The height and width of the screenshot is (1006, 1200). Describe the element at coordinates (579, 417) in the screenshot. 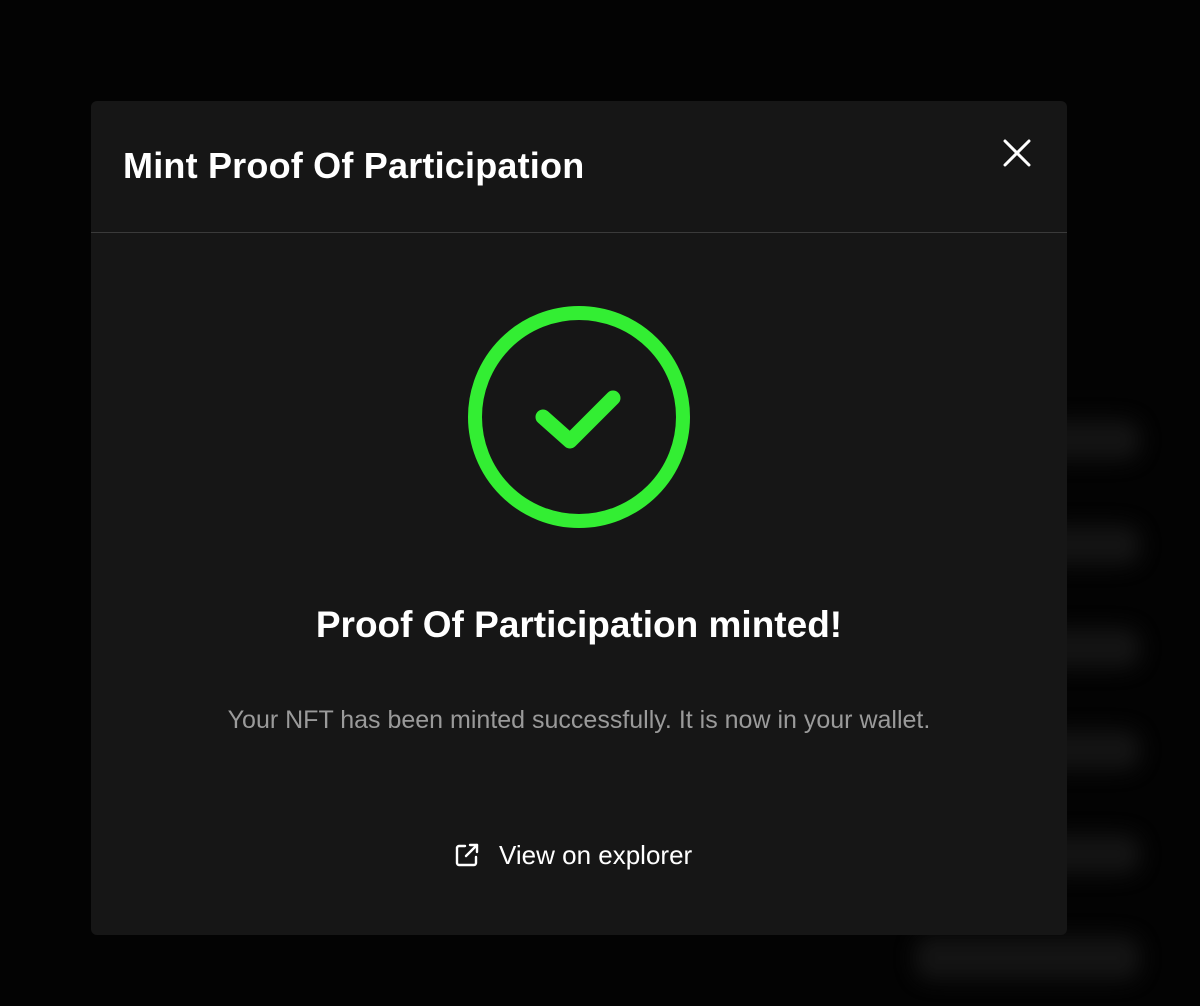

I see `check-circle-icon` at that location.